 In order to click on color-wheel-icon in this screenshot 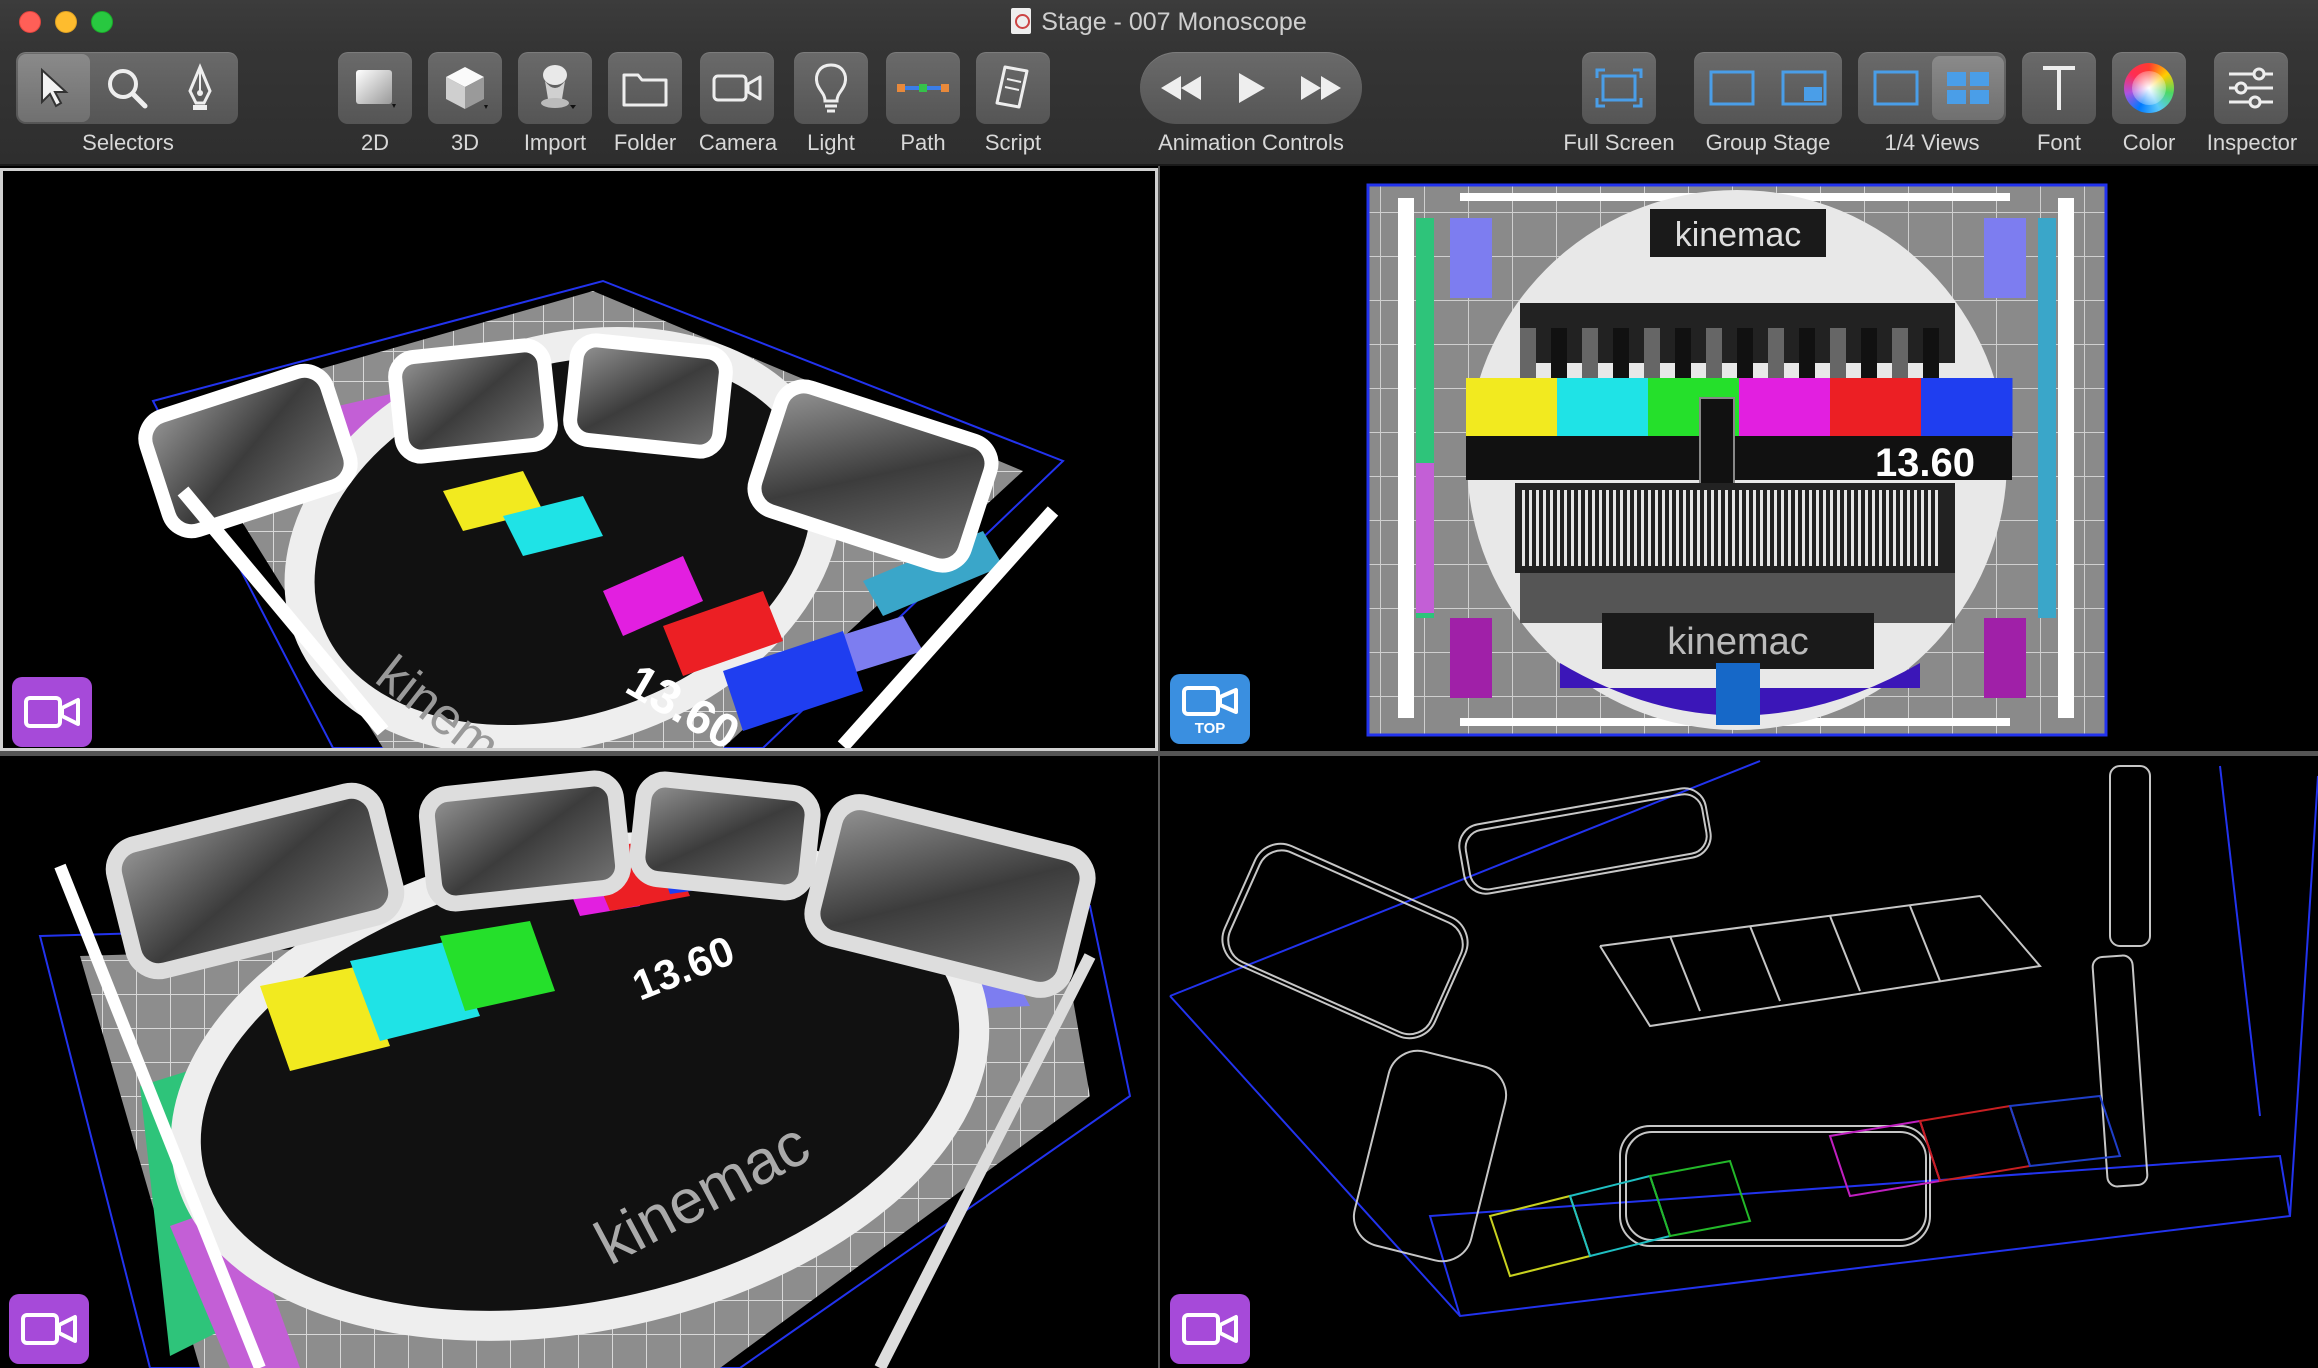, I will do `click(2149, 88)`.